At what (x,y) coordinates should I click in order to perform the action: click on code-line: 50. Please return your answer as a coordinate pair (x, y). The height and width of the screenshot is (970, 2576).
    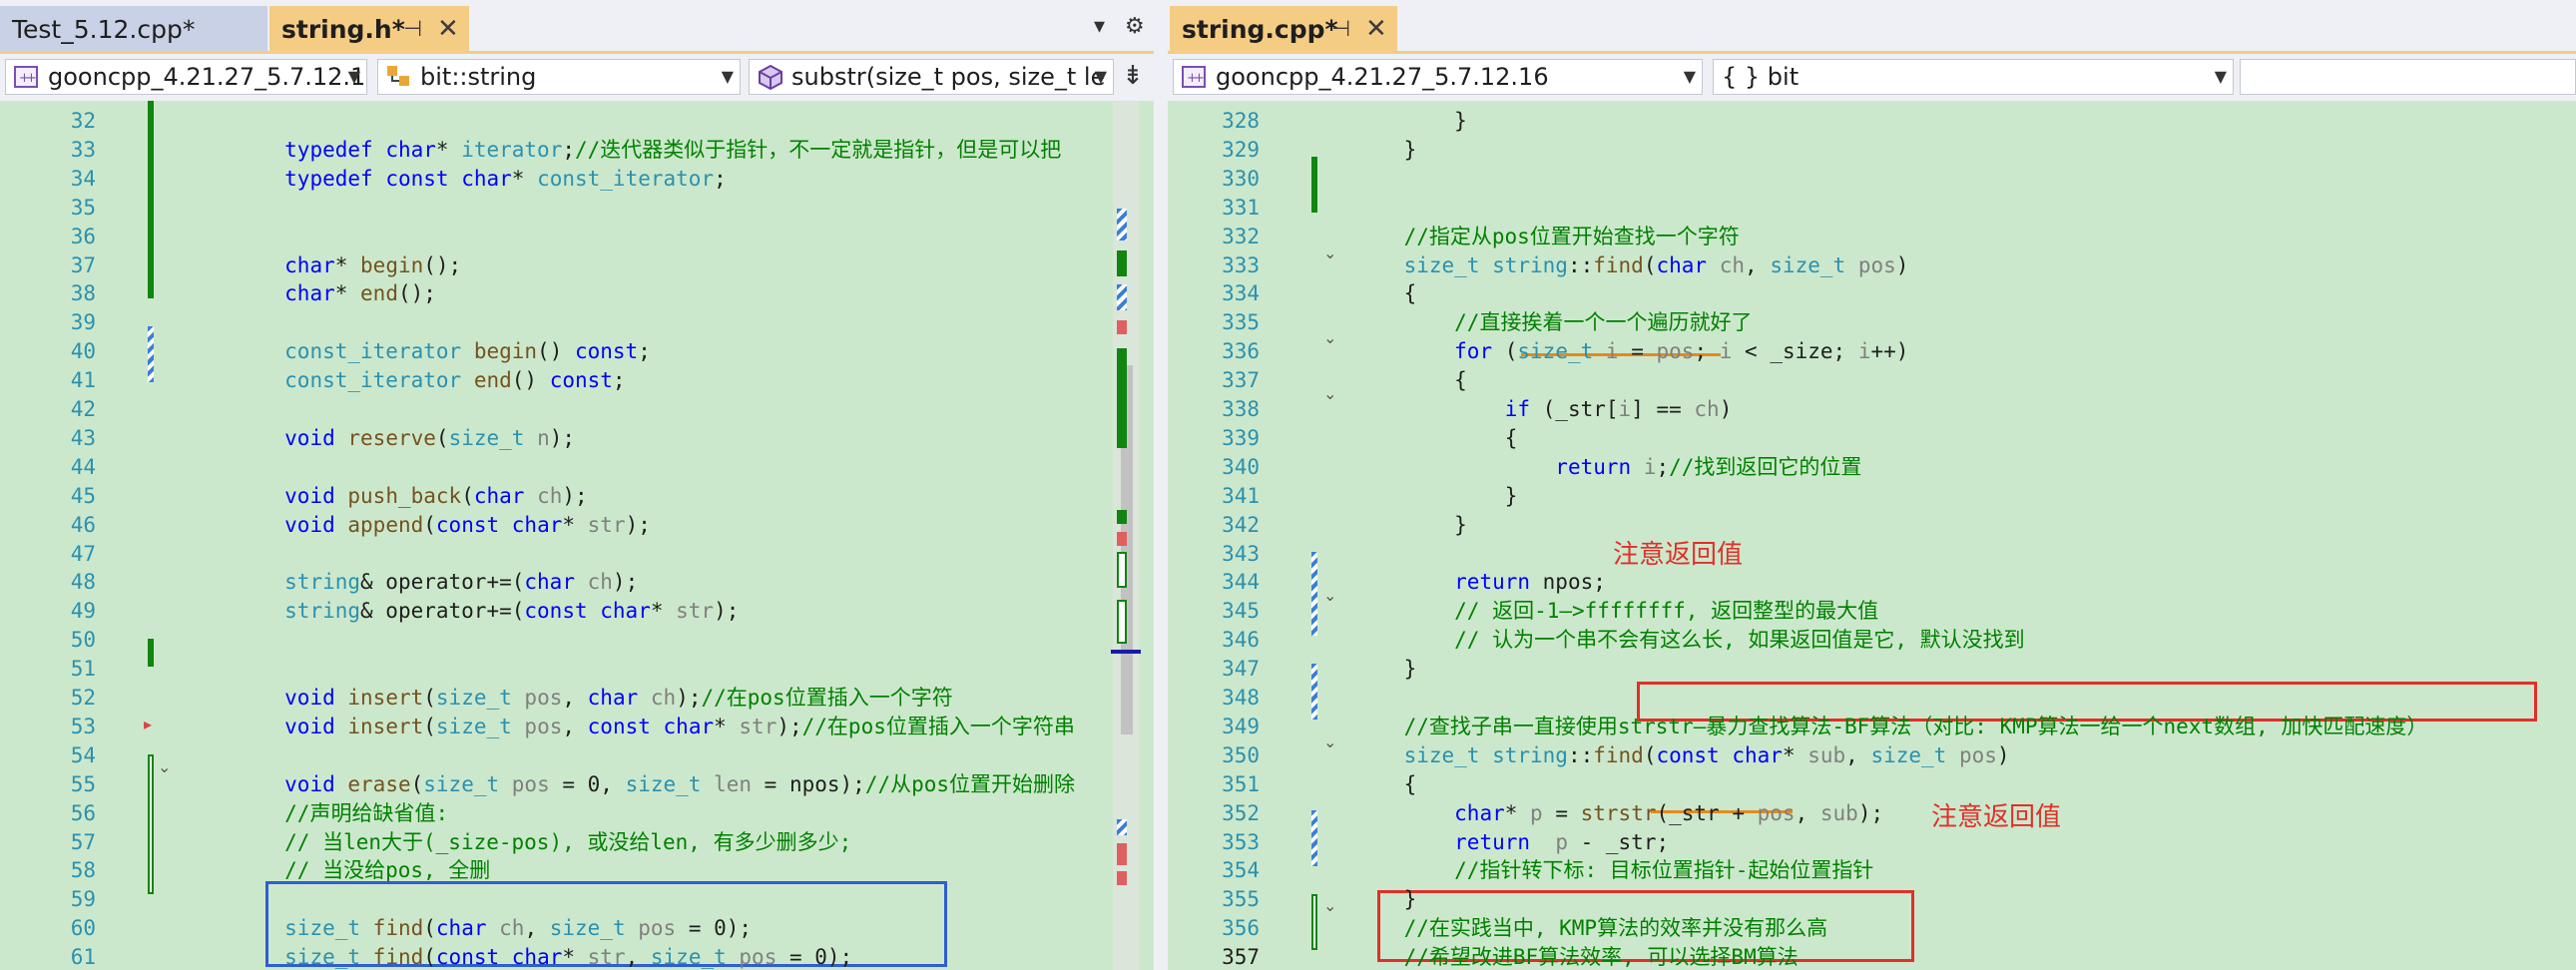
    Looking at the image, I should click on (577, 640).